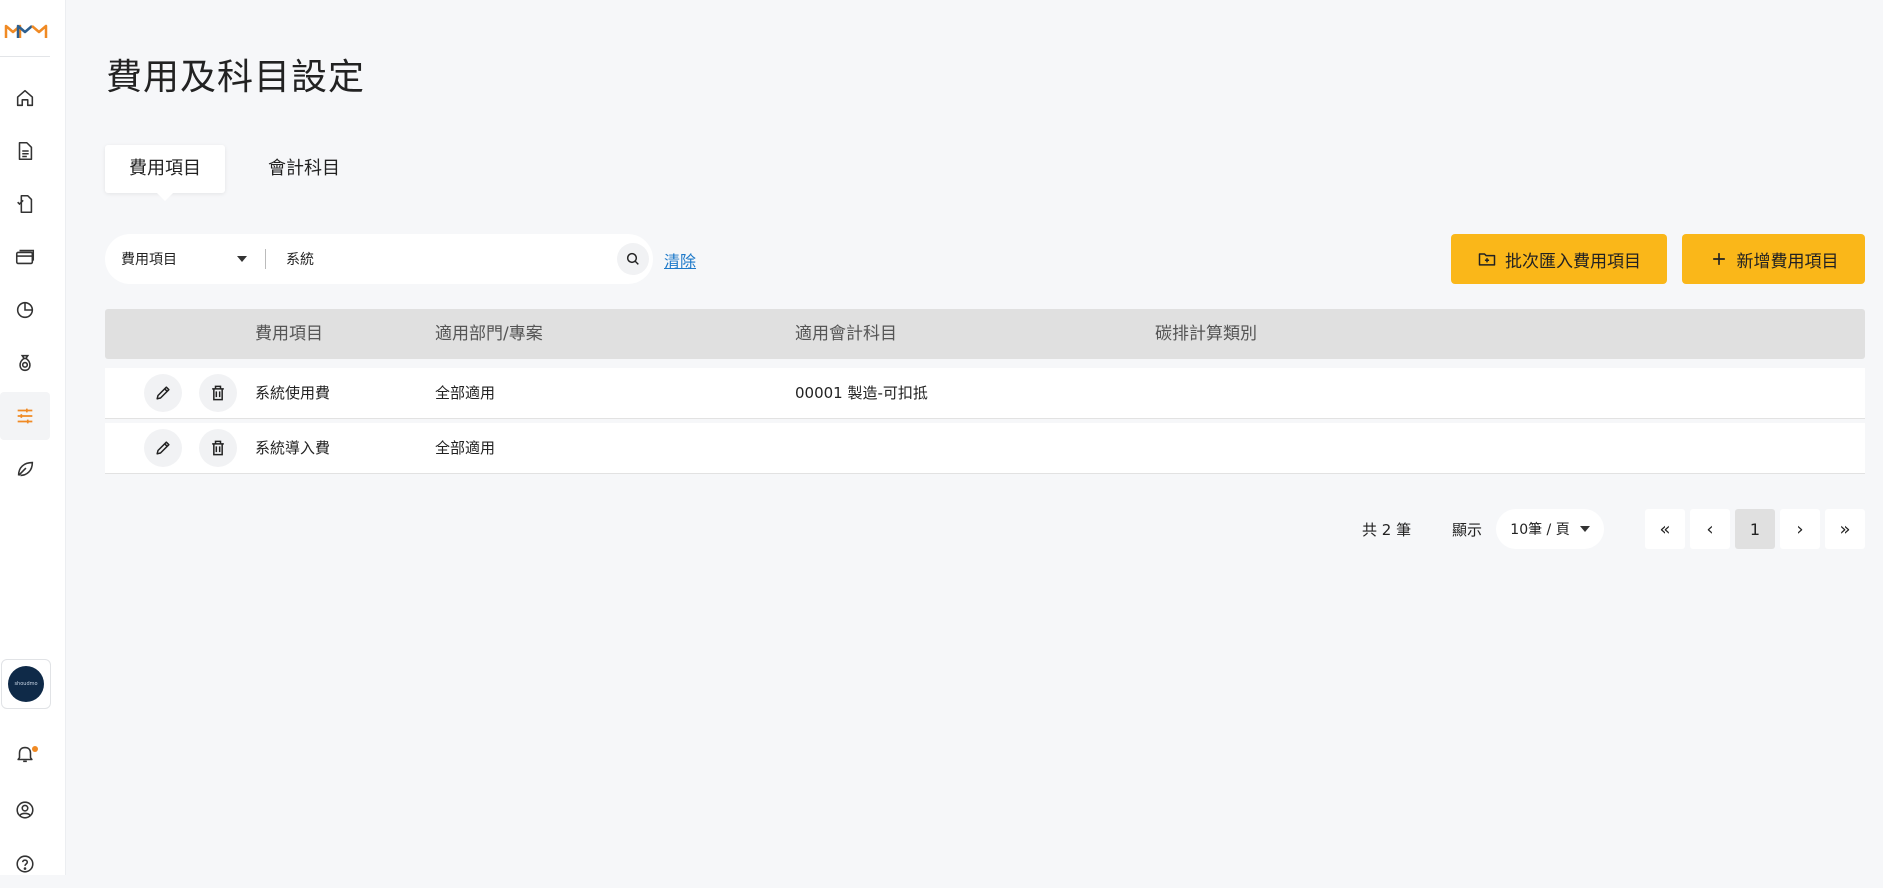 The image size is (1883, 888). What do you see at coordinates (1467, 530) in the screenshot?
I see `page-size-label: 顯示` at bounding box center [1467, 530].